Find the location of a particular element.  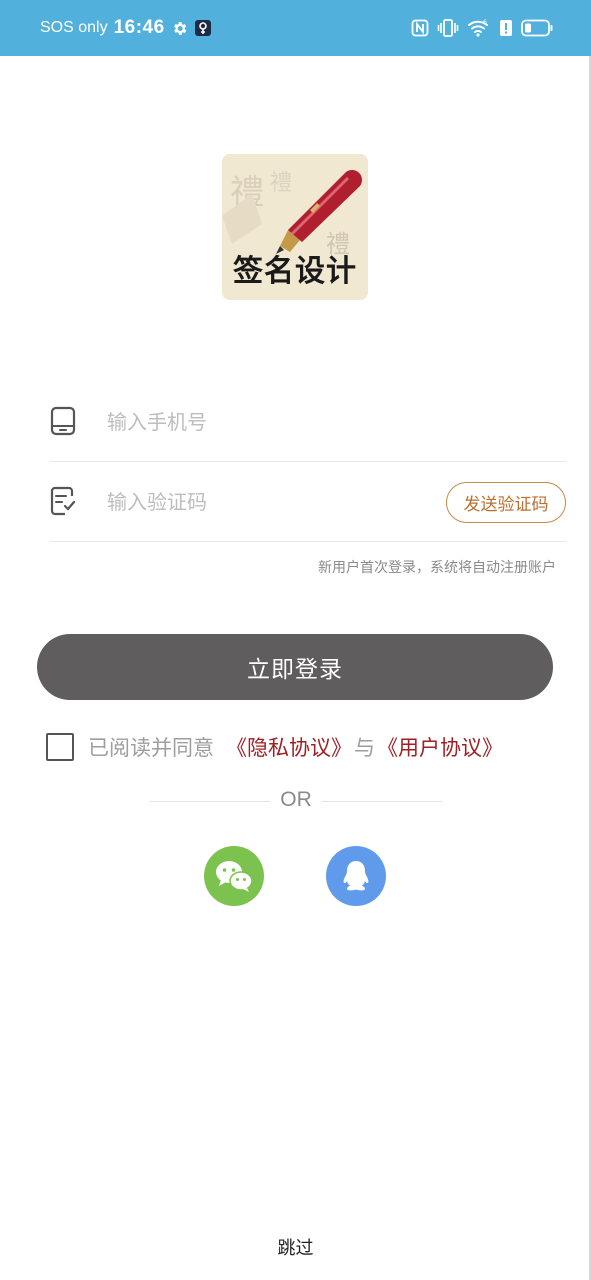

skip-button: 跳过 is located at coordinates (295, 1247).